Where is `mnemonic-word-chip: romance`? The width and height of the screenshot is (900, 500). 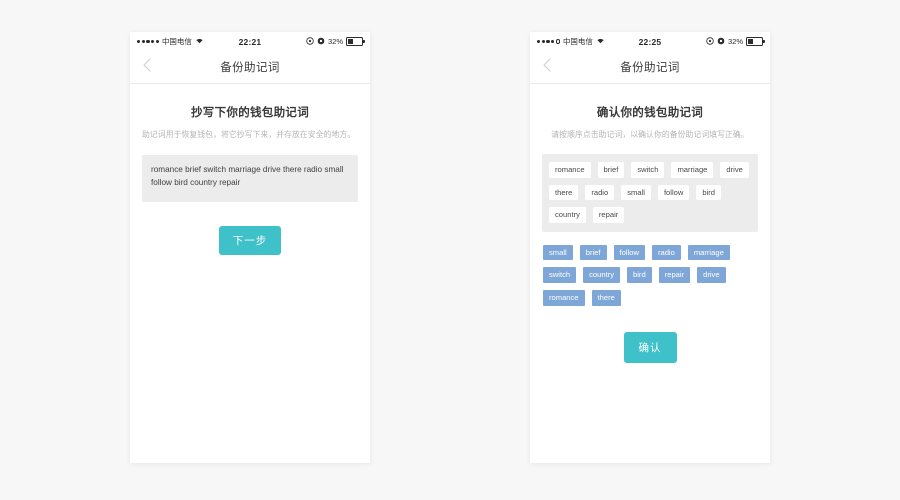
mnemonic-word-chip: romance is located at coordinates (570, 170).